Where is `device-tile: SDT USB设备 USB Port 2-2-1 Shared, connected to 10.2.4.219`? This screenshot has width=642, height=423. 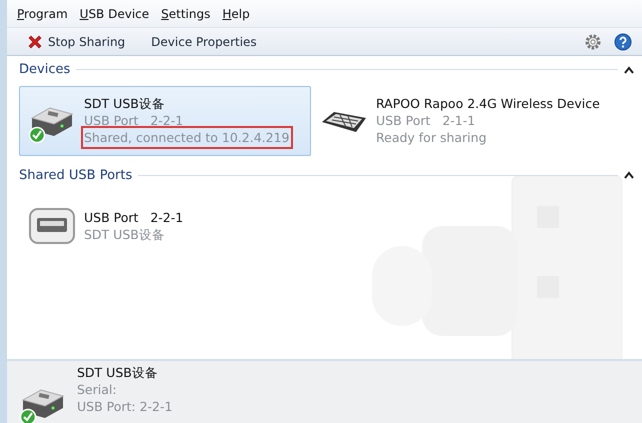 device-tile: SDT USB设备 USB Port 2-2-1 Shared, connected to 10.2.4.219 is located at coordinates (165, 121).